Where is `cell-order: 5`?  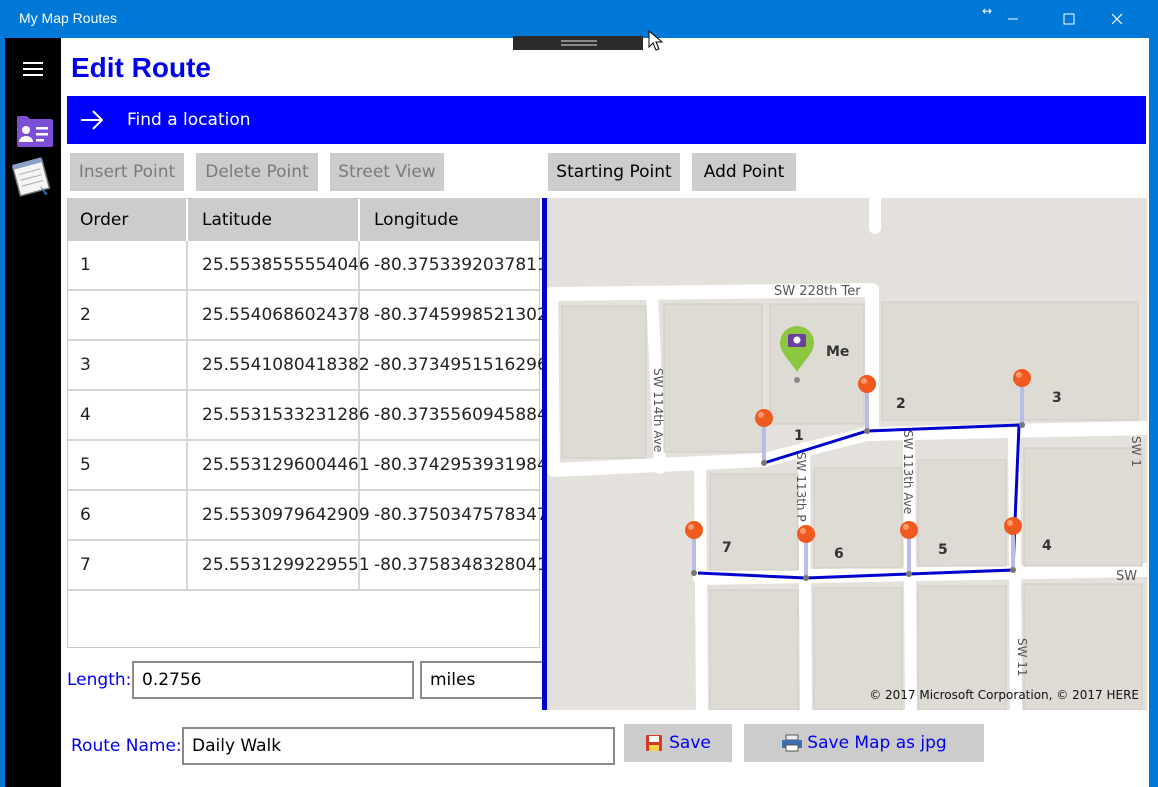
cell-order: 5 is located at coordinates (128, 465).